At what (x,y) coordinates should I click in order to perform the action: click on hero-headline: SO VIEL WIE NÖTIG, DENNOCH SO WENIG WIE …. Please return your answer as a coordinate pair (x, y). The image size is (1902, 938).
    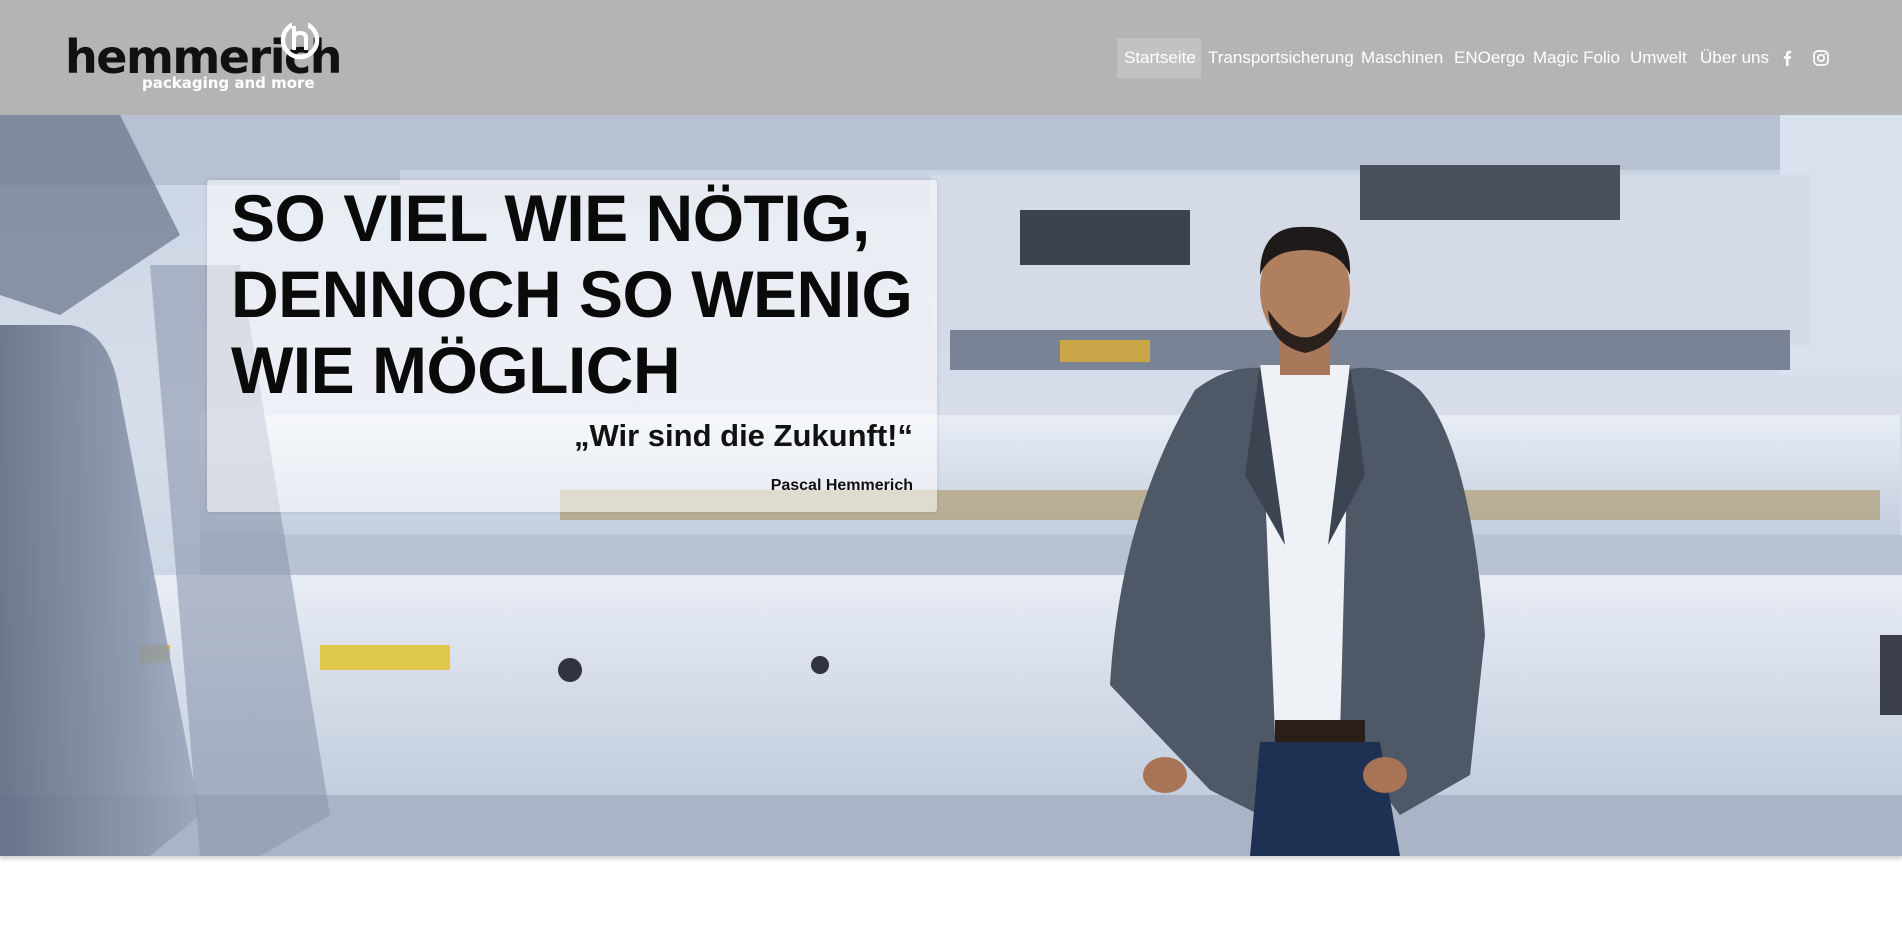
    Looking at the image, I should click on (576, 294).